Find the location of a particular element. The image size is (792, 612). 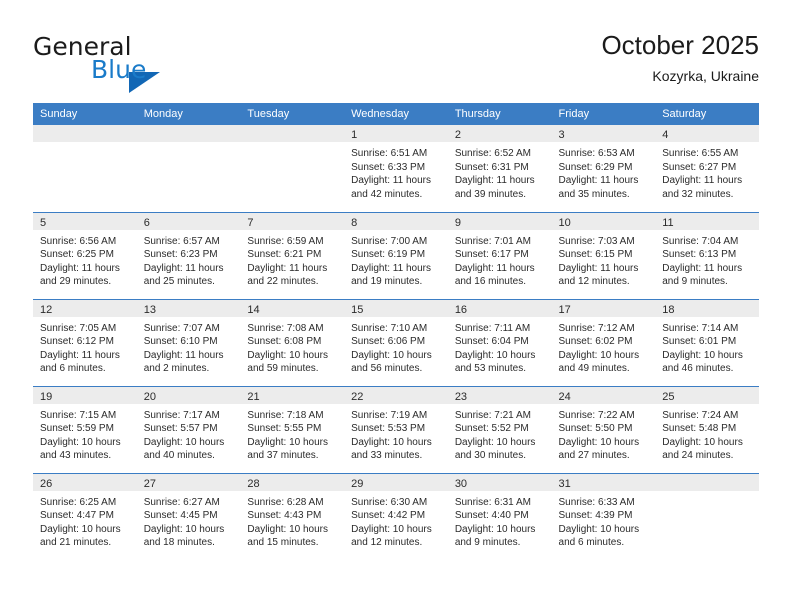

day-number: 10 is located at coordinates (603, 221).